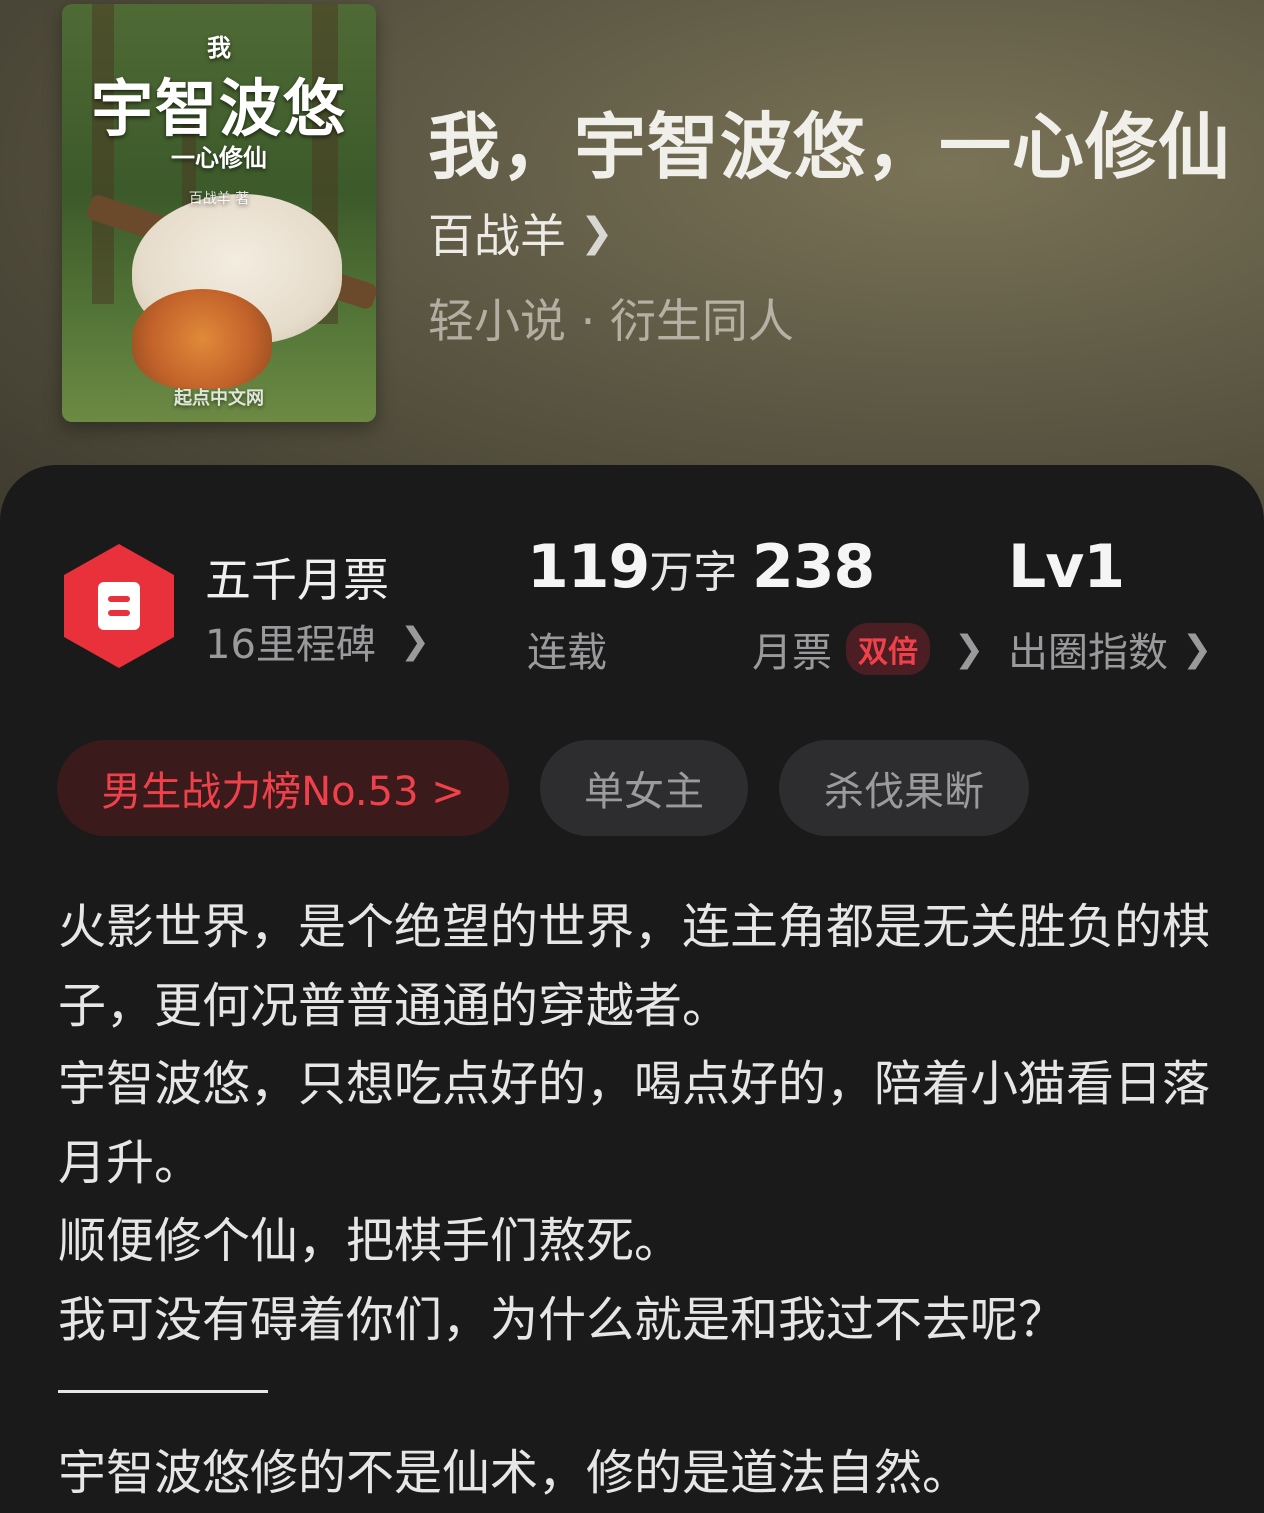 This screenshot has height=1513, width=1264. What do you see at coordinates (904, 788) in the screenshot?
I see `tag-decisive: 杀伐果断` at bounding box center [904, 788].